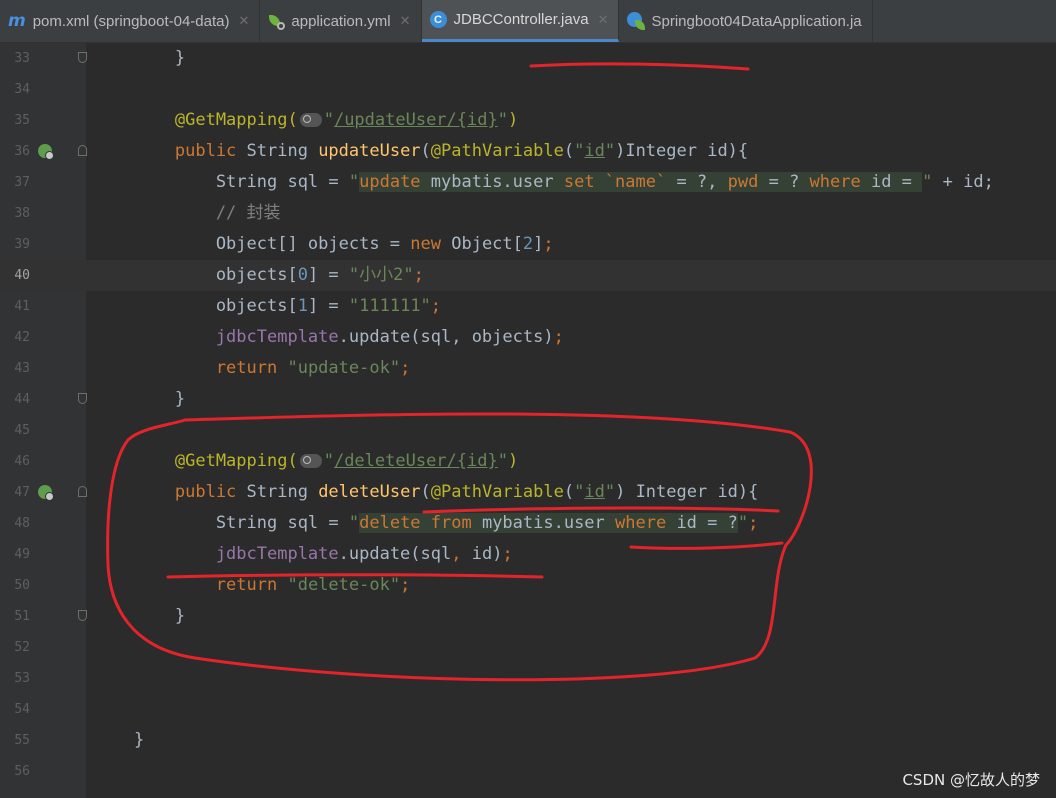  I want to click on code-line: 46 @GetMapping("/deleteUser/{id}"), so click(528, 461).